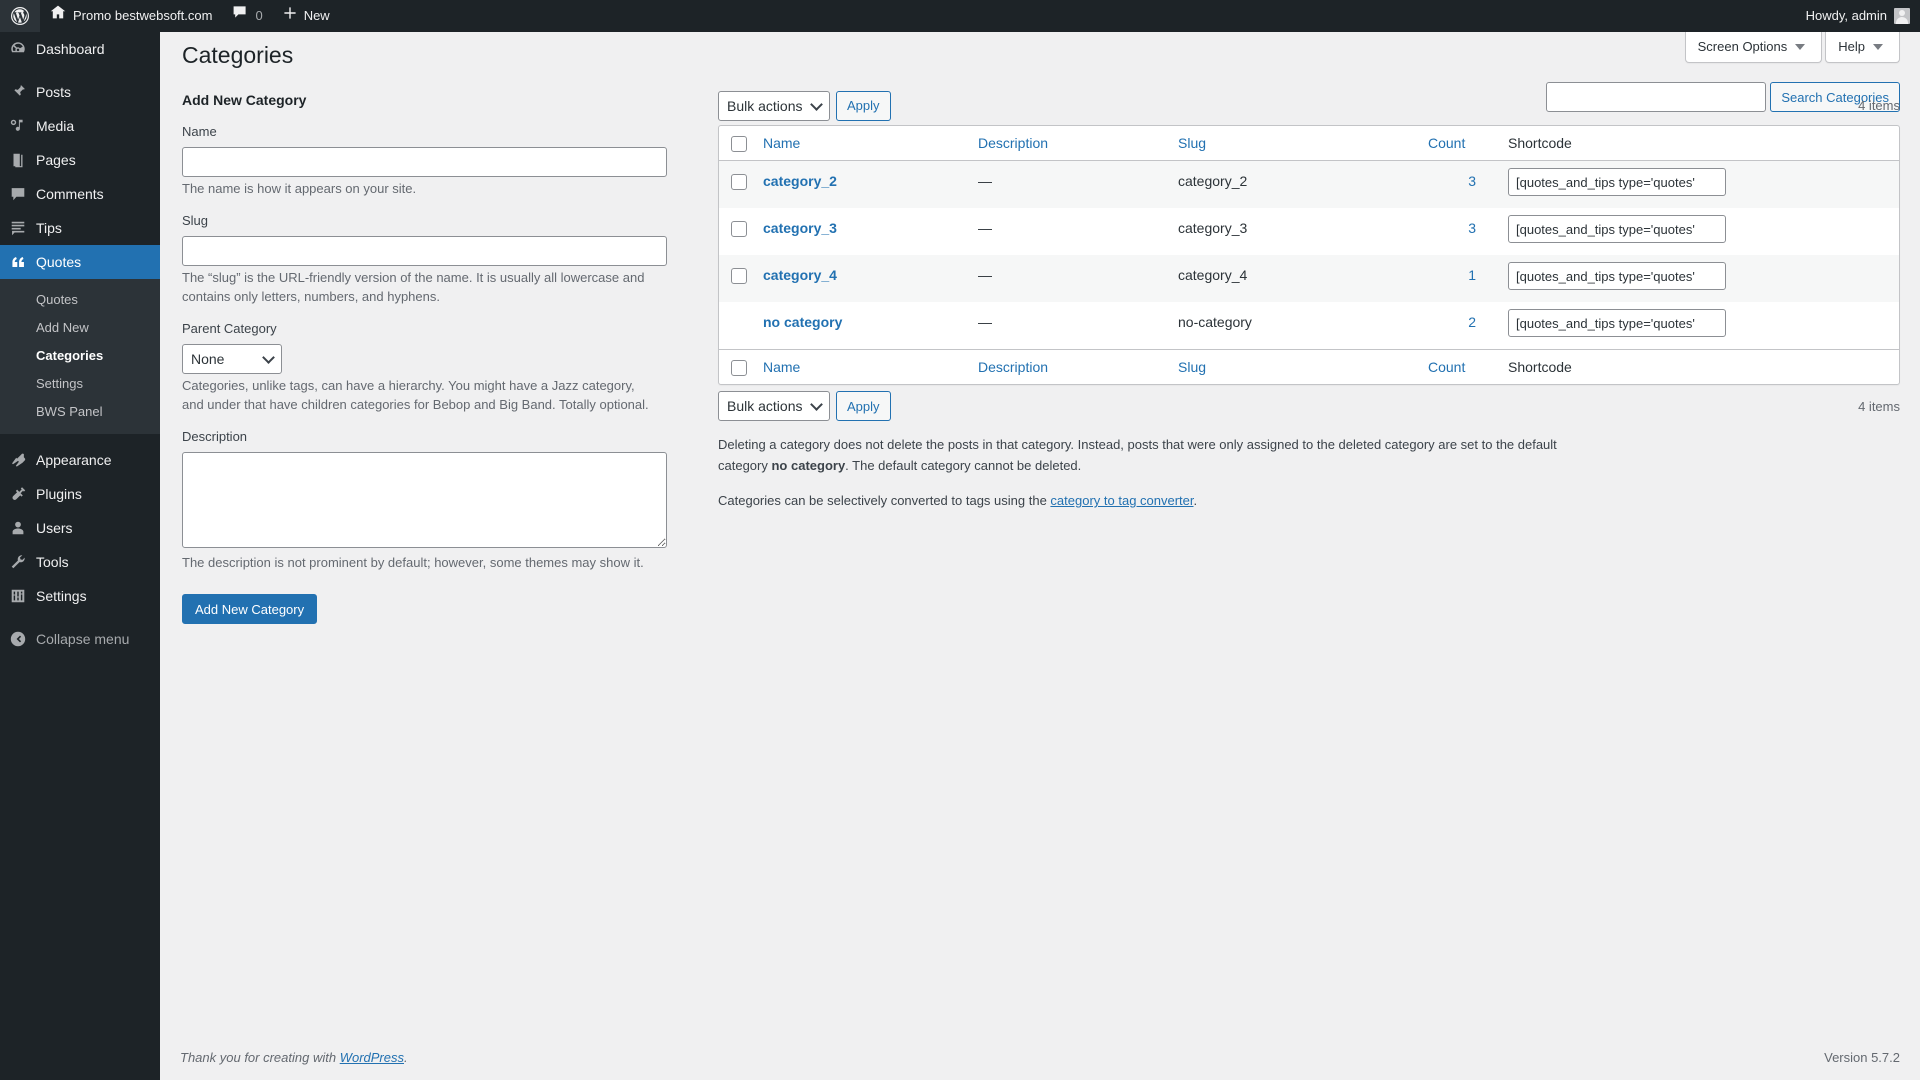 This screenshot has height=1080, width=1920. Describe the element at coordinates (1293, 366) in the screenshot. I see `column-footer-slug: Slug` at that location.